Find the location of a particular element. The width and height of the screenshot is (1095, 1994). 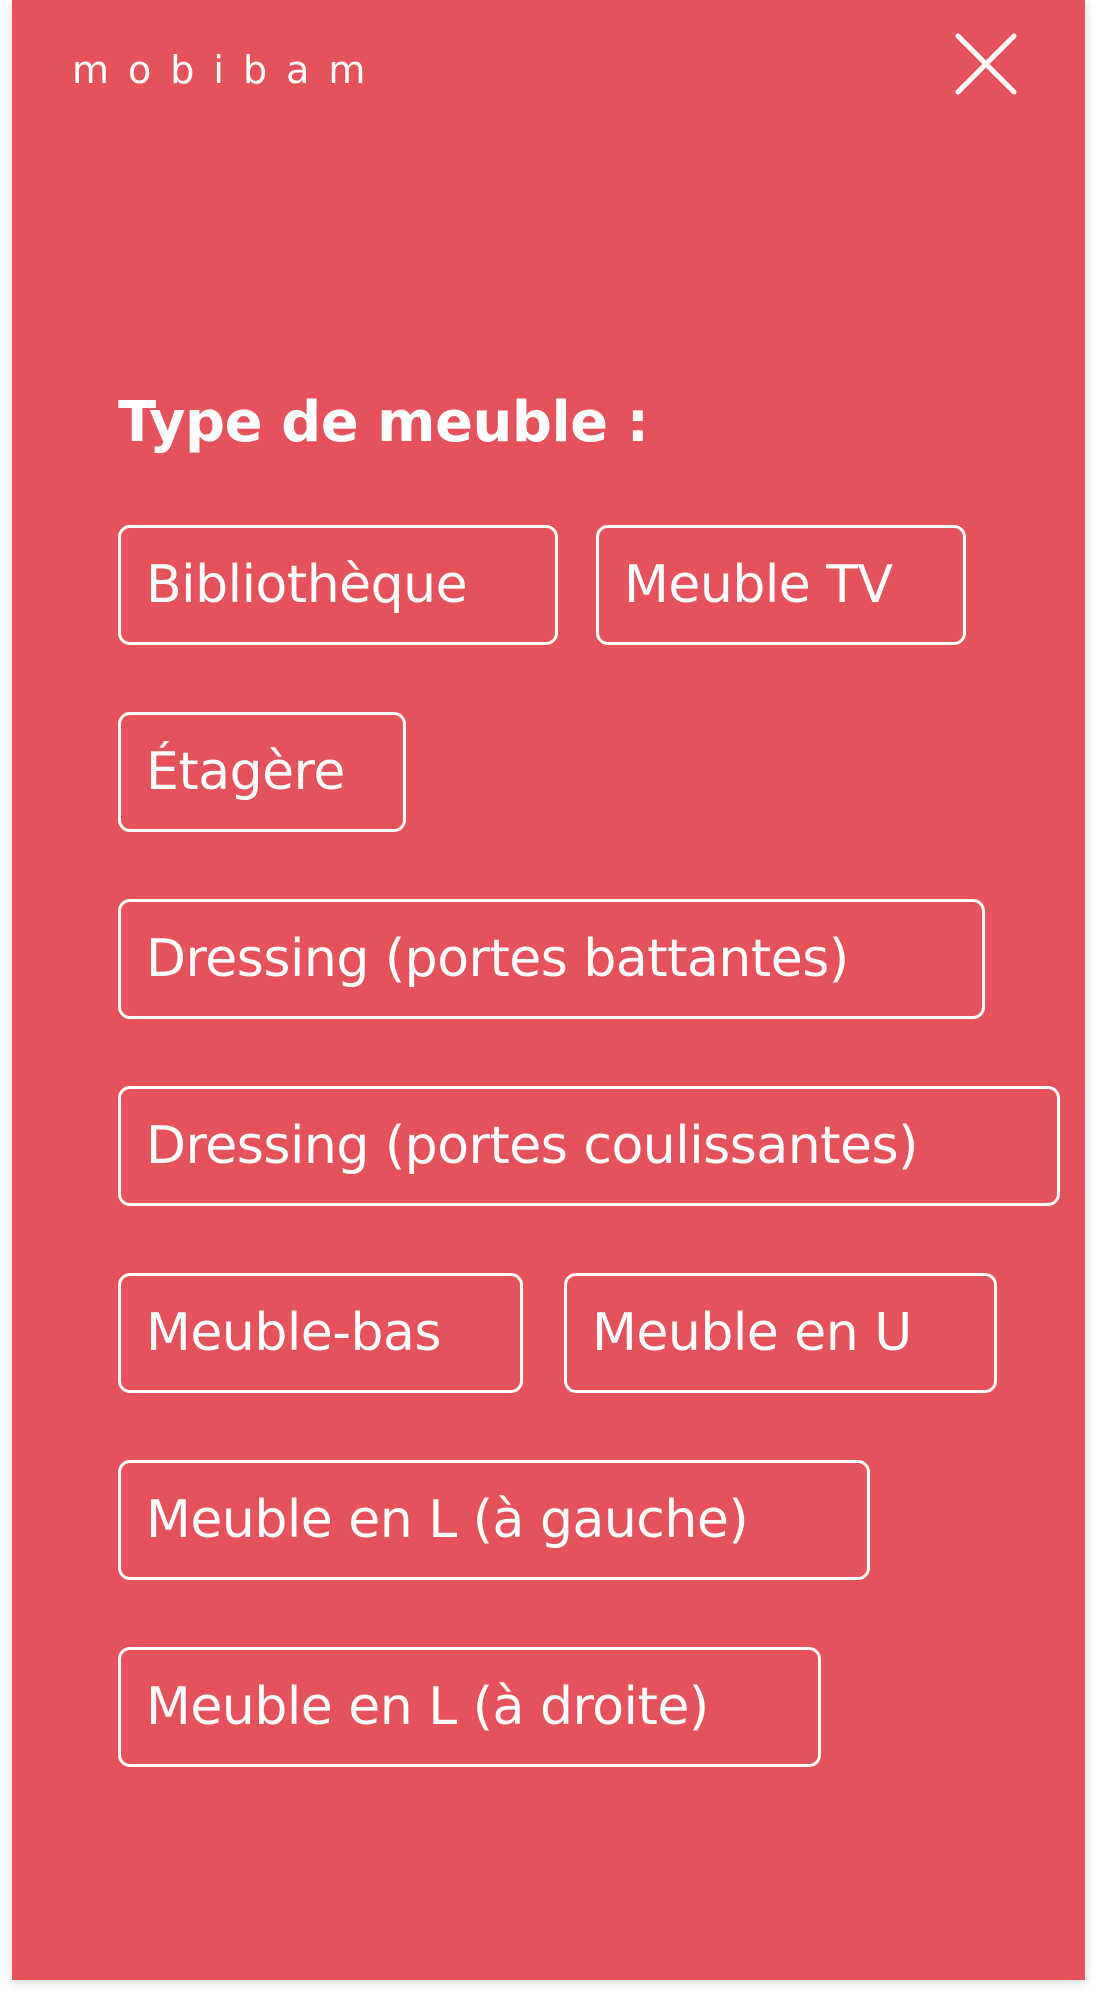

option-dressing-coulissantes: Dressing (portes coulissantes) is located at coordinates (589, 1146).